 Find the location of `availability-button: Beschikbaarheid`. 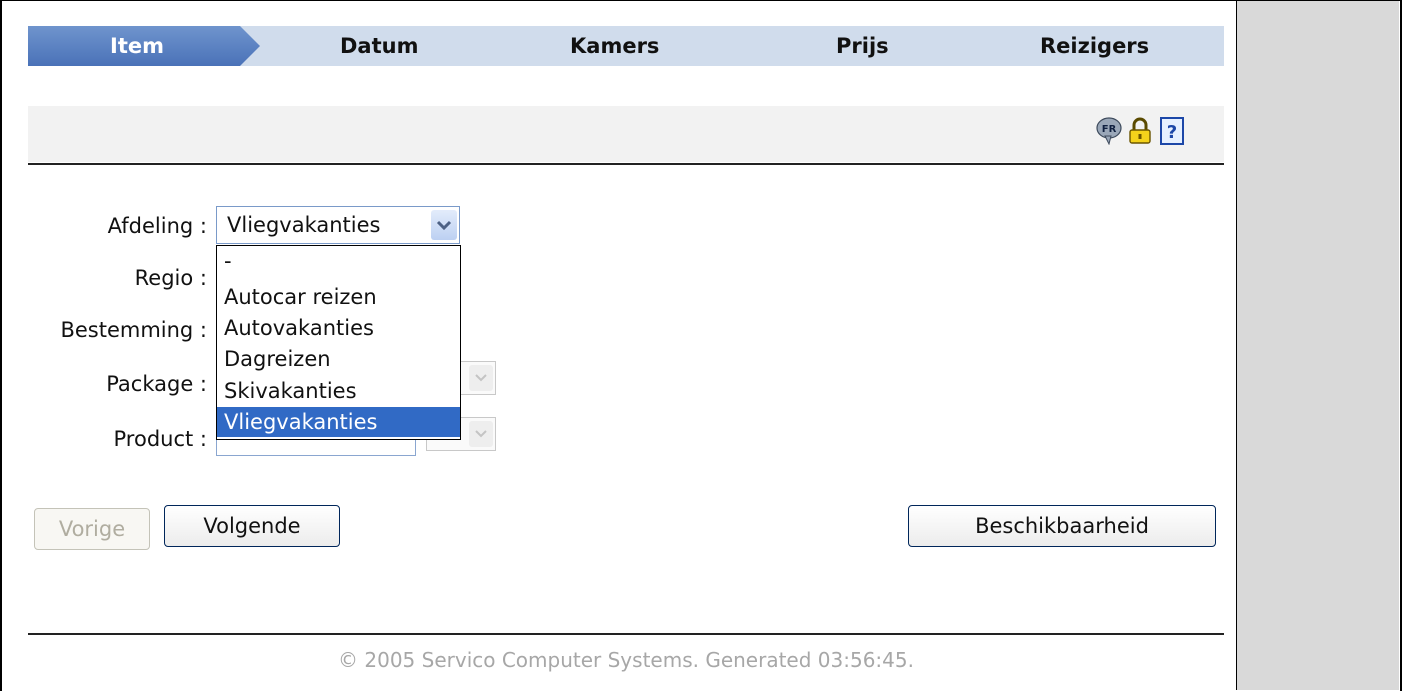

availability-button: Beschikbaarheid is located at coordinates (1062, 526).